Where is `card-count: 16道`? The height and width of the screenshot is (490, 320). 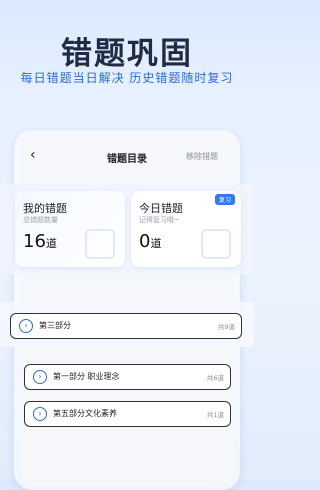 card-count: 16道 is located at coordinates (40, 241).